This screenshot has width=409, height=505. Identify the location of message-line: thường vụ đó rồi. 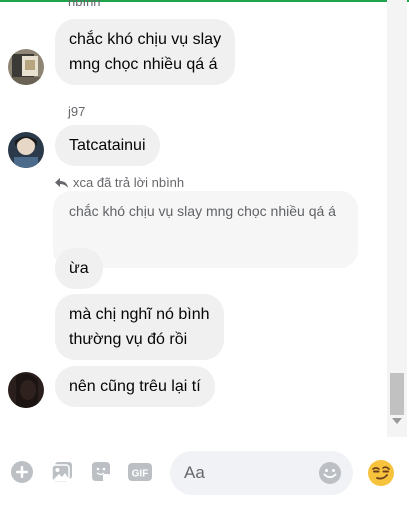
(128, 339).